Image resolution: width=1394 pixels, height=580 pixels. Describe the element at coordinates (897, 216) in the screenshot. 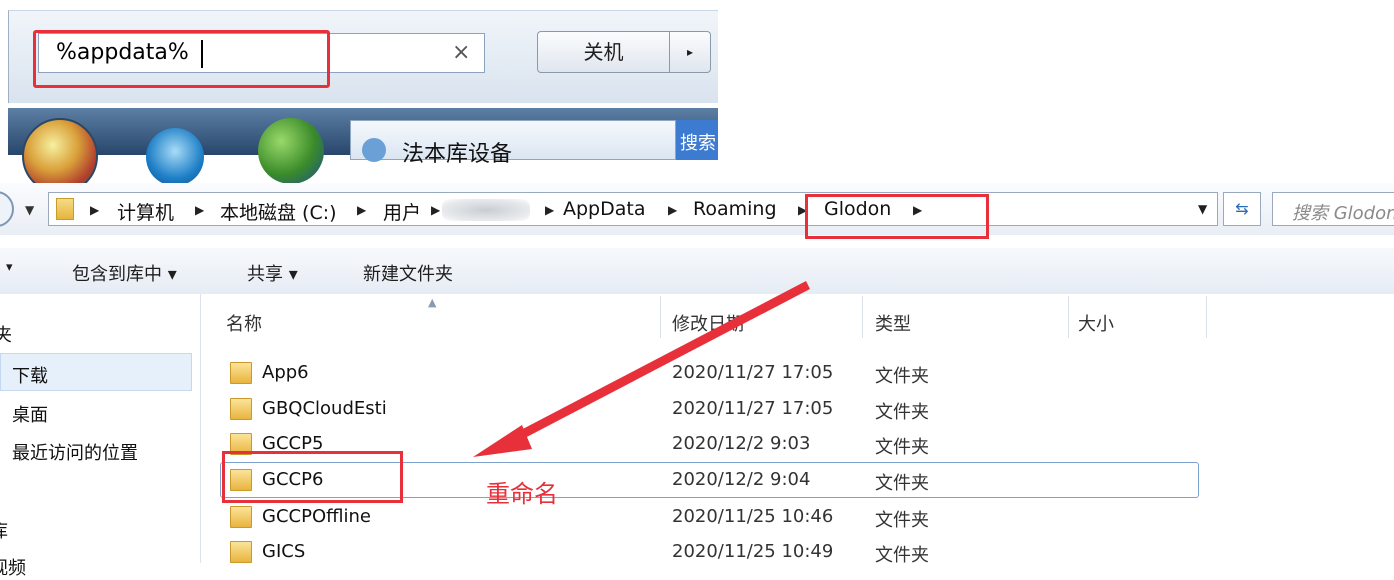

I see `address-highlight-box` at that location.